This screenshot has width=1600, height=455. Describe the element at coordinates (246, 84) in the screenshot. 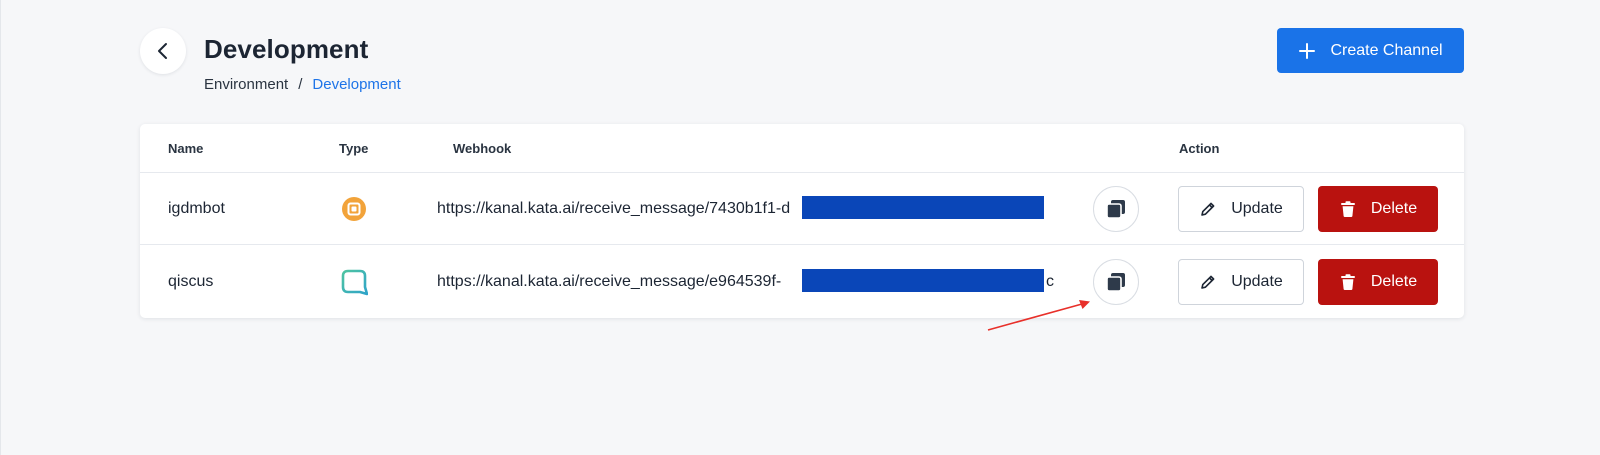

I see `breadcrumb-environment: Environment` at that location.